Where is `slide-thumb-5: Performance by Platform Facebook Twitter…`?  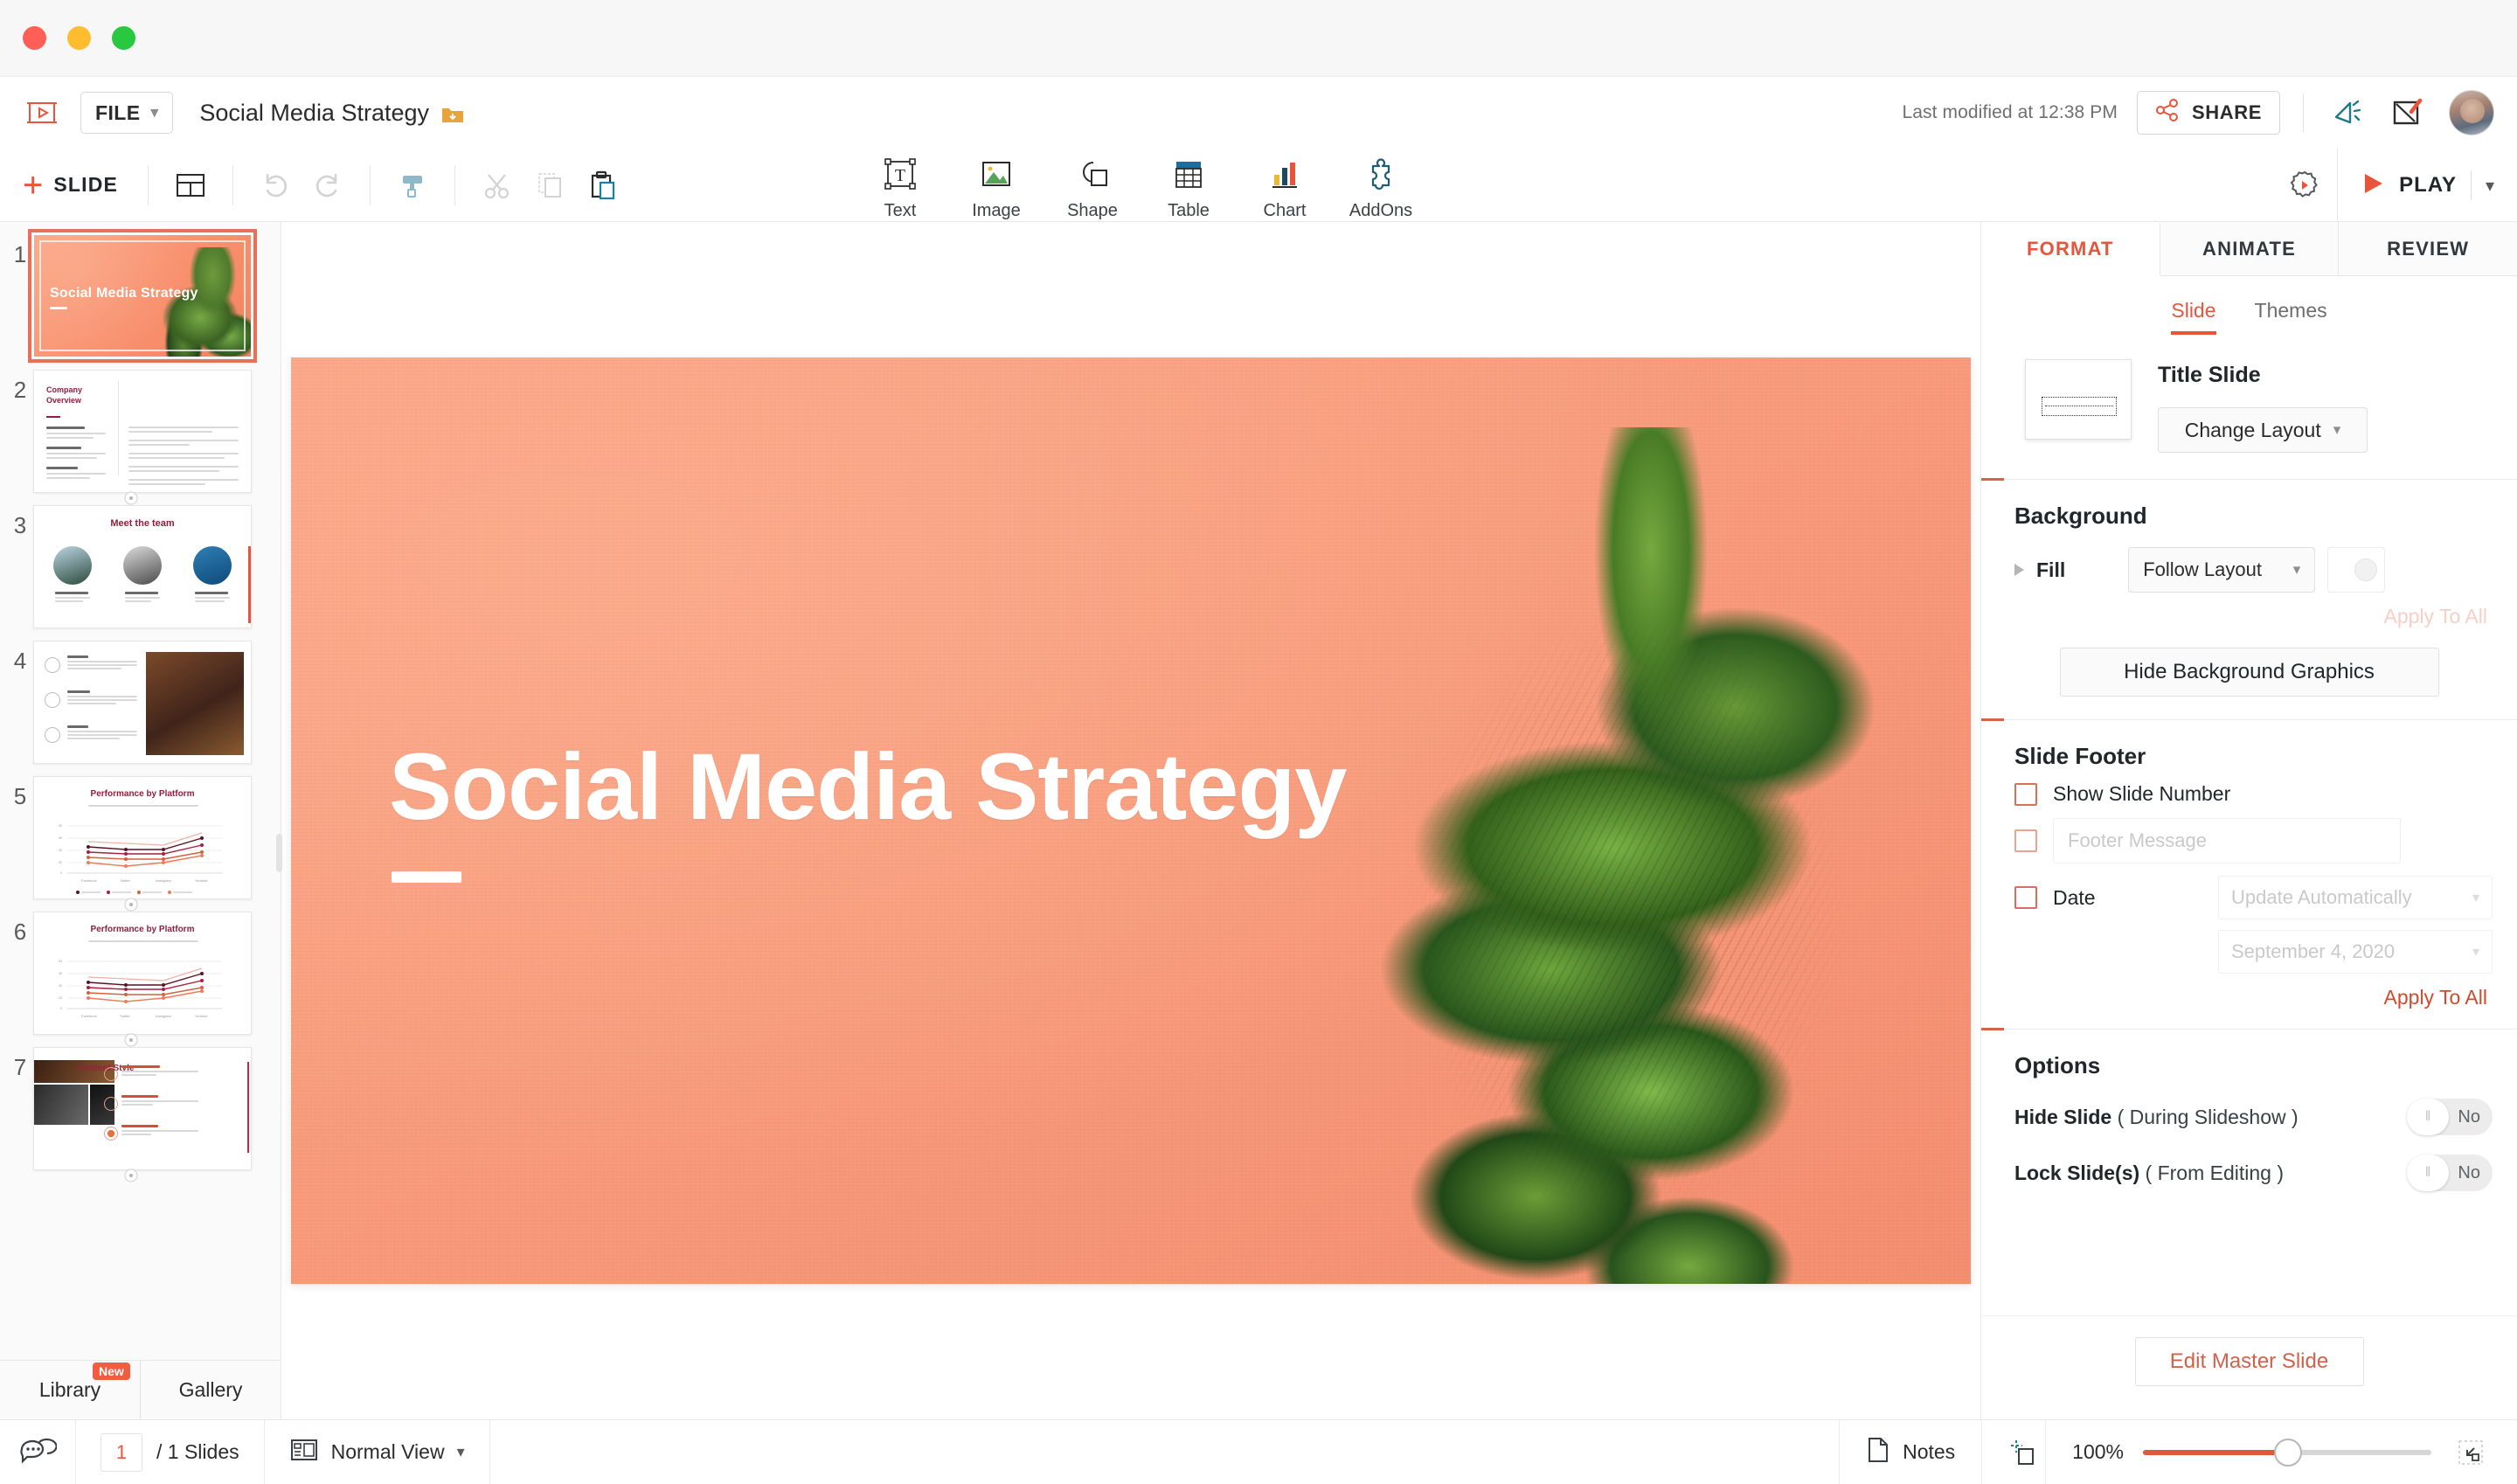
slide-thumb-5: Performance by Platform Facebook Twitter… is located at coordinates (142, 837).